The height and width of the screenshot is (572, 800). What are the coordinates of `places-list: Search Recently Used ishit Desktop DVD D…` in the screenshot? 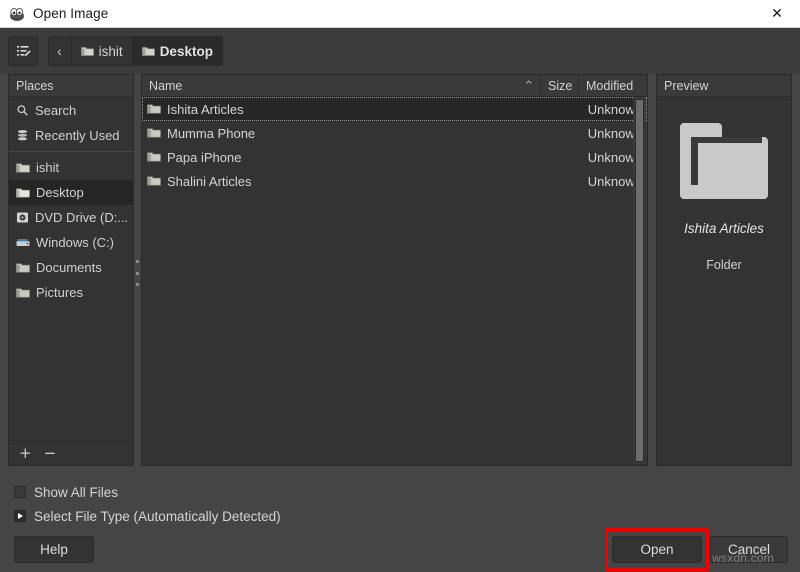 It's located at (71, 268).